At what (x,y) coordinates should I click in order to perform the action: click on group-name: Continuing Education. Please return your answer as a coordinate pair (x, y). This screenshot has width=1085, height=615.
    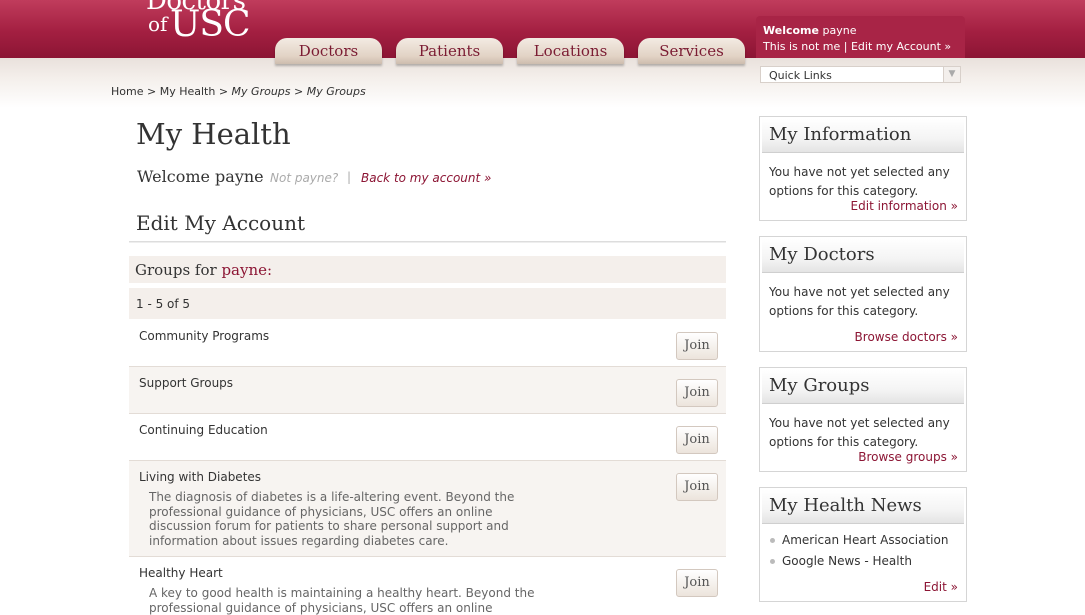
    Looking at the image, I should click on (203, 430).